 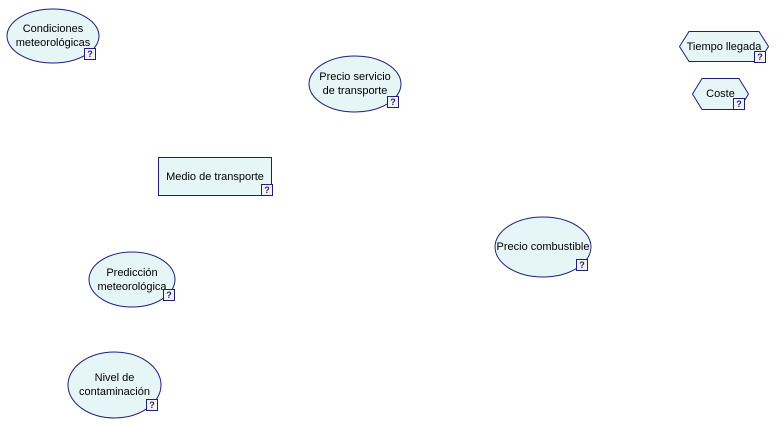 What do you see at coordinates (114, 385) in the screenshot?
I see `node-nivel-contaminacion: Nivel de contaminación ?` at bounding box center [114, 385].